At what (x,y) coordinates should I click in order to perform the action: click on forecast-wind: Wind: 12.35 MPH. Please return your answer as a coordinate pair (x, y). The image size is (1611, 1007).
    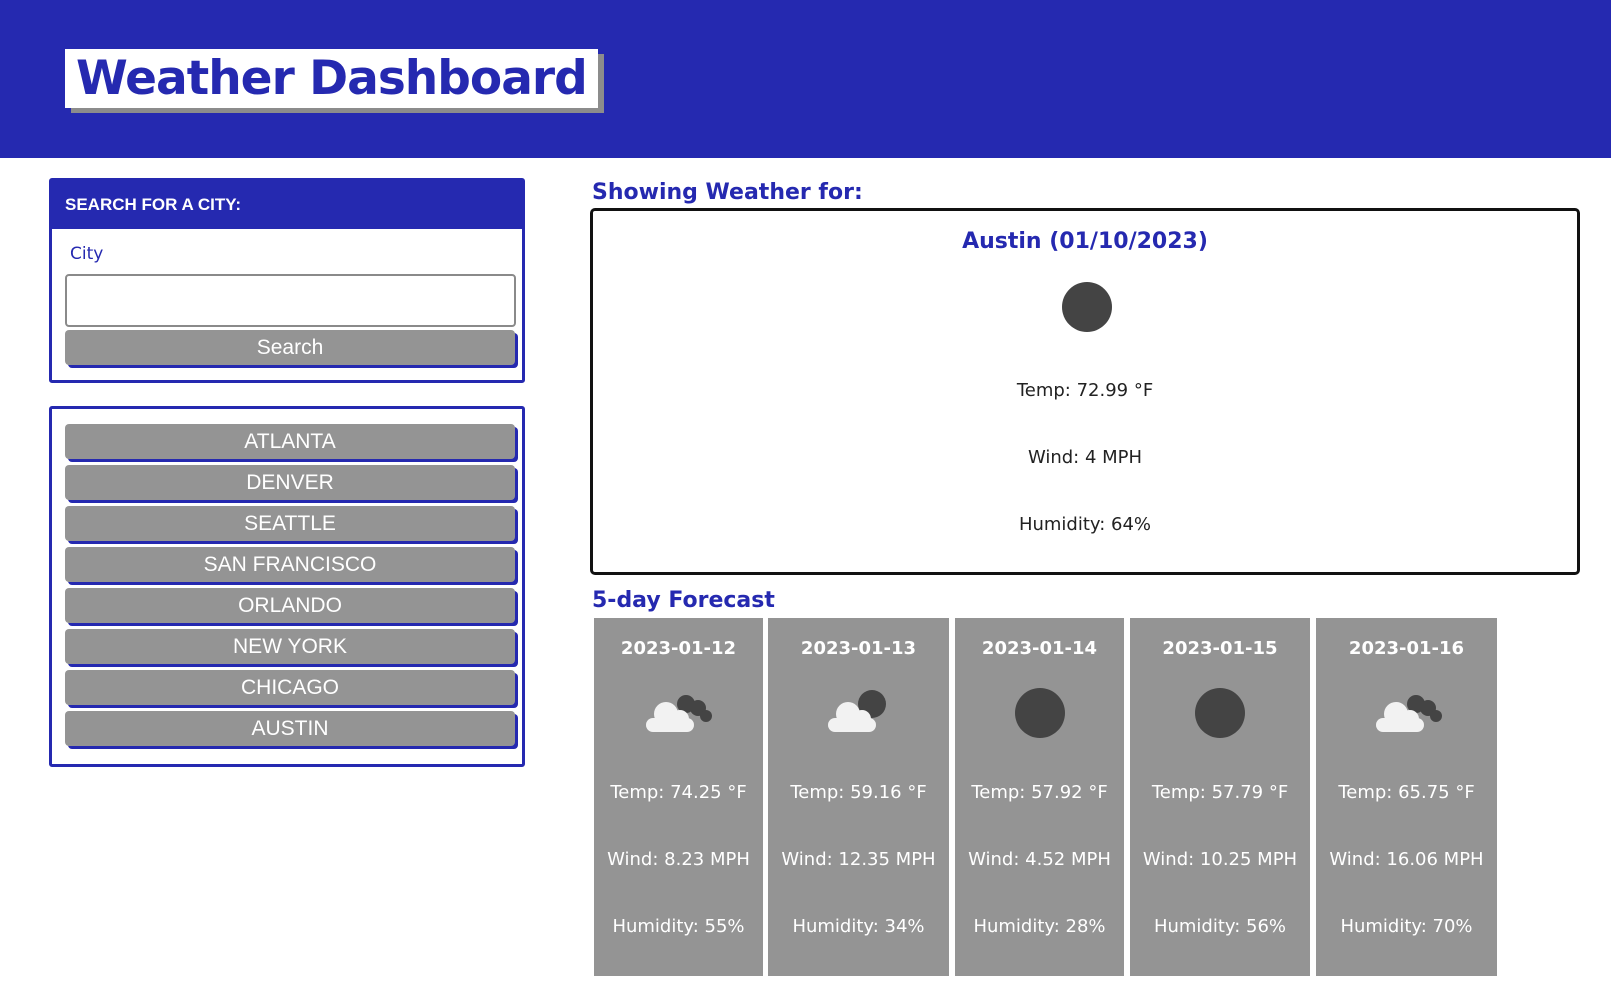
    Looking at the image, I should click on (858, 859).